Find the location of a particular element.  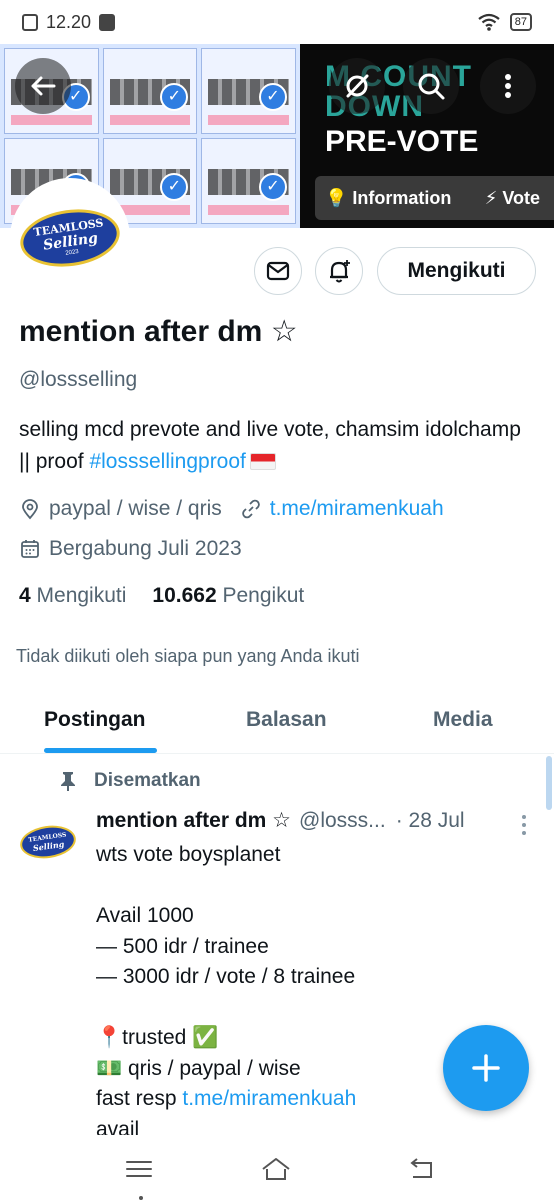

more-options-button is located at coordinates (508, 86).